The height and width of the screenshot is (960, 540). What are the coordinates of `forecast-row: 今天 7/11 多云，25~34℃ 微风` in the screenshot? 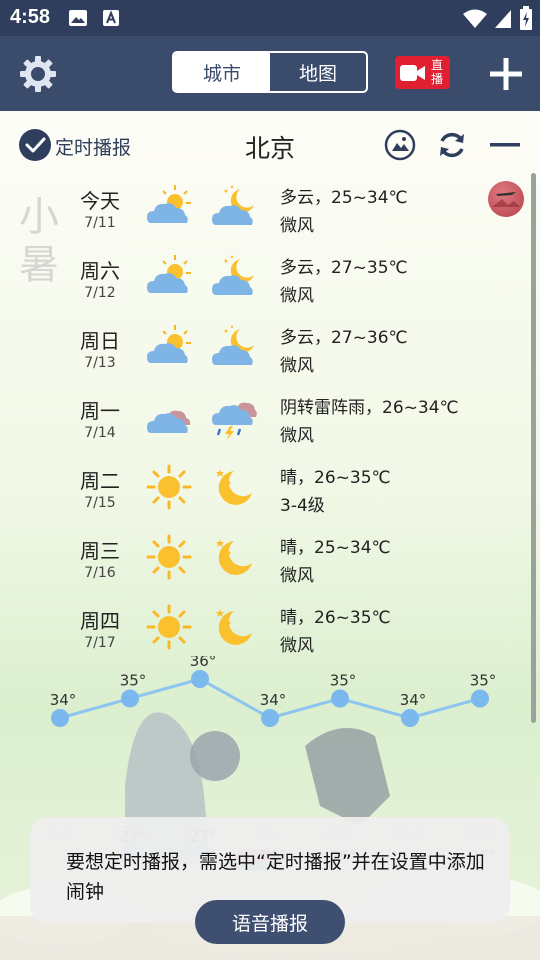 It's located at (270, 216).